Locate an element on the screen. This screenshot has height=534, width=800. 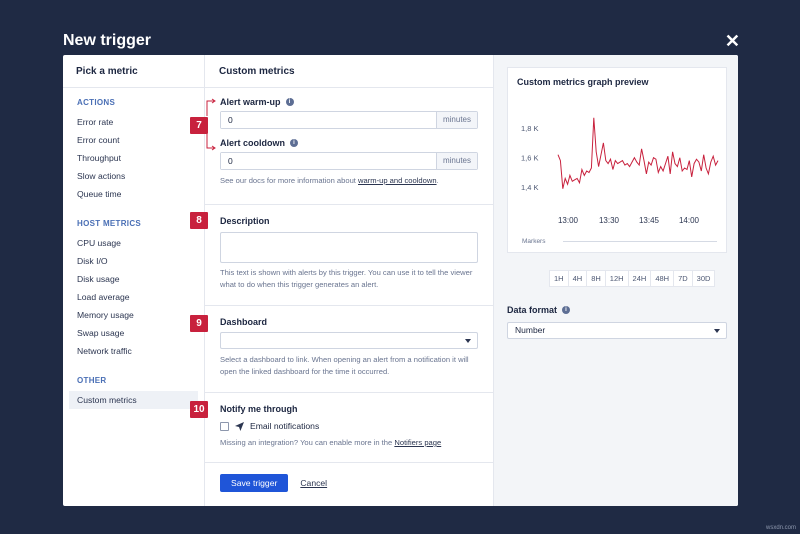
warmup-input is located at coordinates (328, 120).